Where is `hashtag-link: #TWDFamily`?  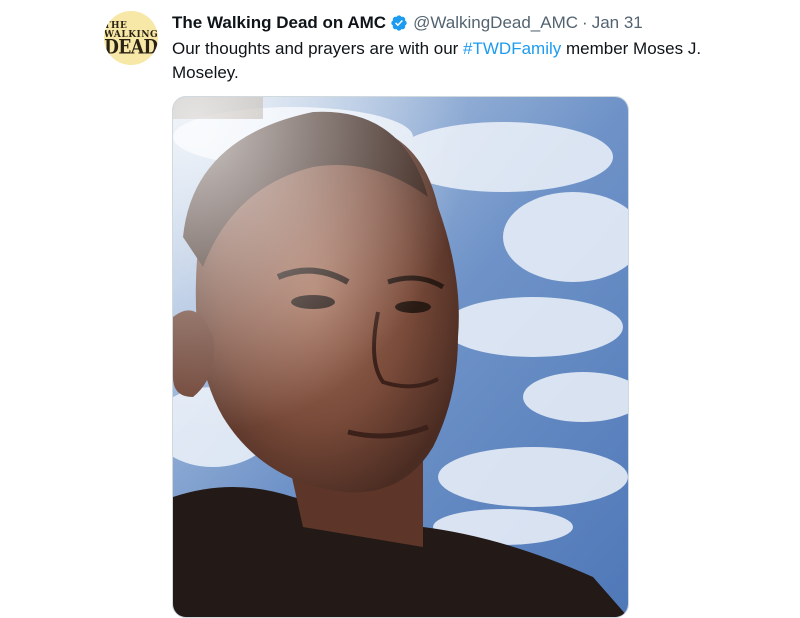 hashtag-link: #TWDFamily is located at coordinates (512, 48).